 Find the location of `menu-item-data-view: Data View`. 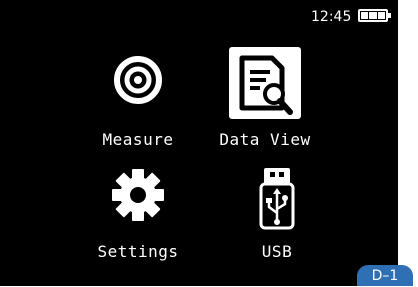

menu-item-data-view: Data View is located at coordinates (265, 103).